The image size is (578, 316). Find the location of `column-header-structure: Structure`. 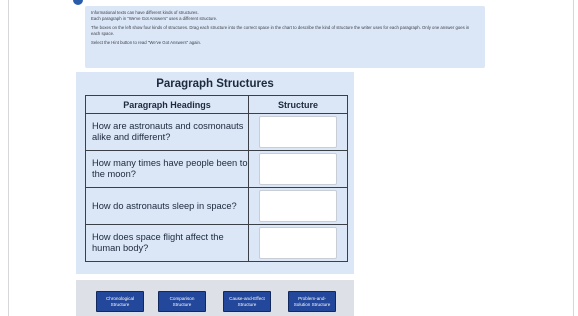

column-header-structure: Structure is located at coordinates (298, 104).